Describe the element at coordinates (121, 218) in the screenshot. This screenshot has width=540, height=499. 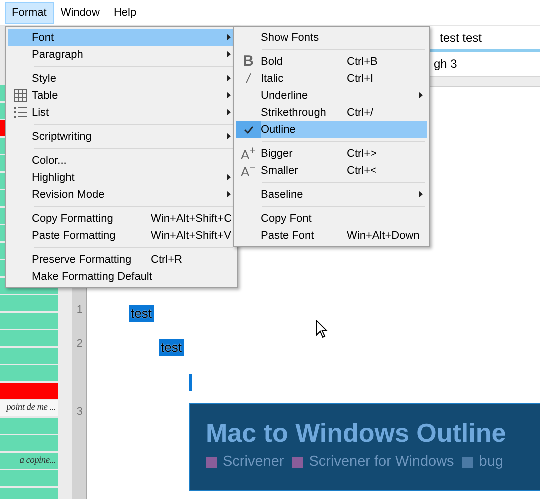
I see `menu-item: Copy Formatting Win+Alt+Shift+C` at that location.